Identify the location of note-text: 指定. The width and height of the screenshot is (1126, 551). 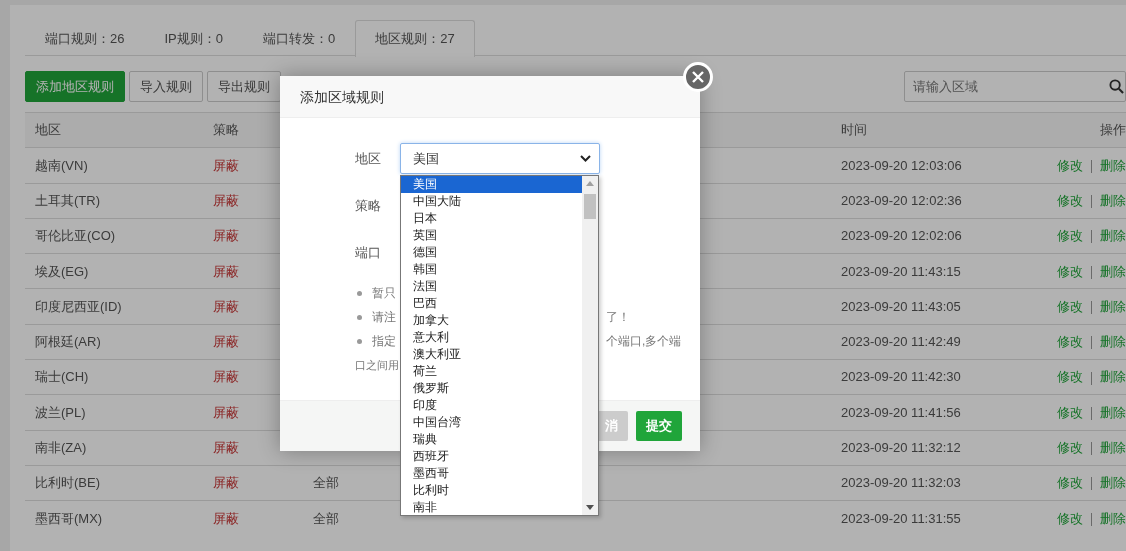
(384, 341).